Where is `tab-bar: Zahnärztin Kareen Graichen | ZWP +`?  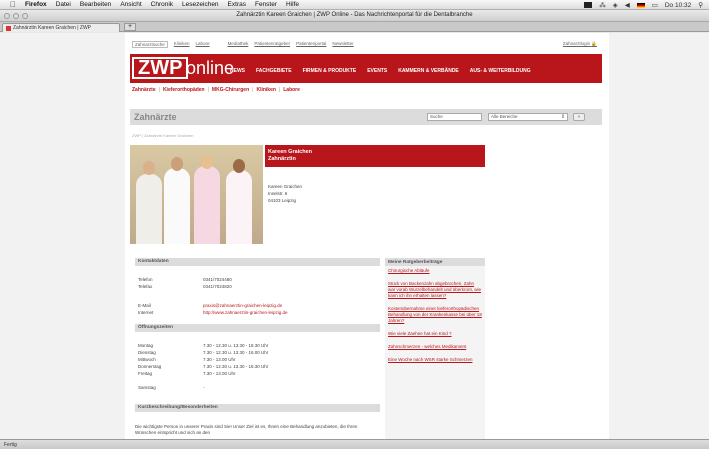 tab-bar: Zahnärztin Kareen Graichen | ZWP + is located at coordinates (354, 27).